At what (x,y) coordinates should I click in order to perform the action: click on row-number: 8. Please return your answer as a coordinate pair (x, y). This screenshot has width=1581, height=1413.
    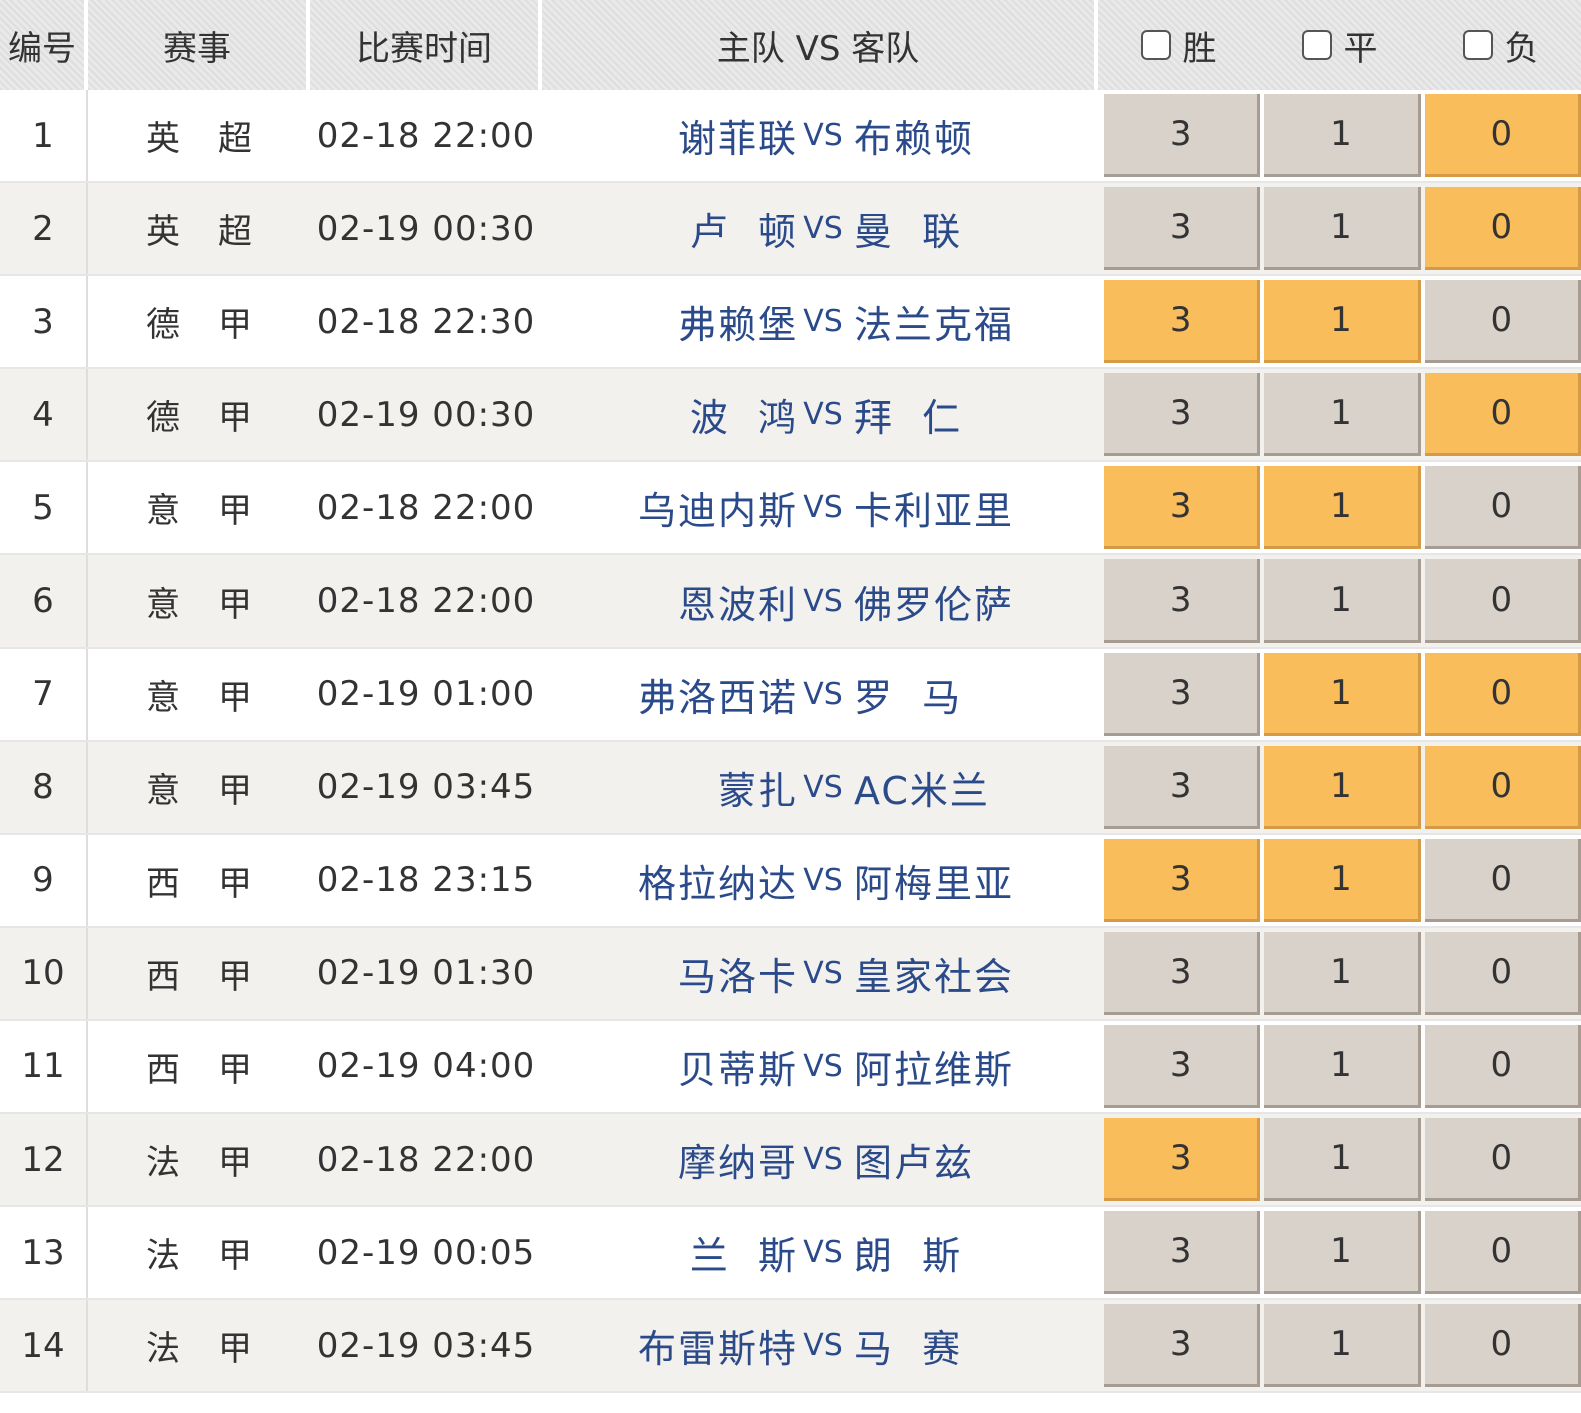
    Looking at the image, I should click on (44, 787).